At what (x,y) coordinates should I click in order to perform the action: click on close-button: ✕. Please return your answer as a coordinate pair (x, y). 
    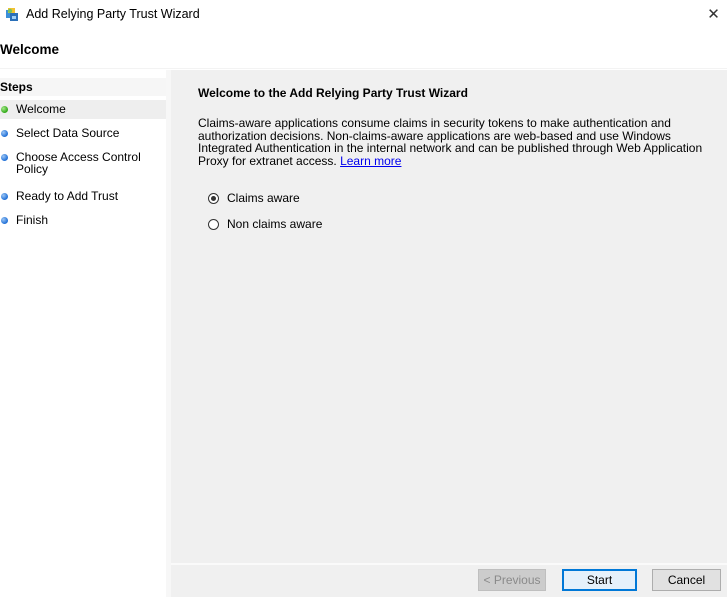
    Looking at the image, I should click on (713, 15).